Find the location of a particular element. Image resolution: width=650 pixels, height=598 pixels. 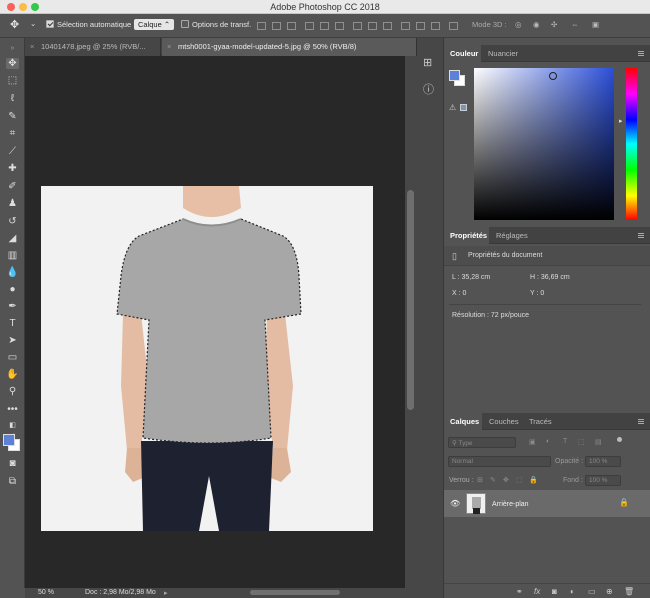

filter-type-icon: T is located at coordinates (565, 441).